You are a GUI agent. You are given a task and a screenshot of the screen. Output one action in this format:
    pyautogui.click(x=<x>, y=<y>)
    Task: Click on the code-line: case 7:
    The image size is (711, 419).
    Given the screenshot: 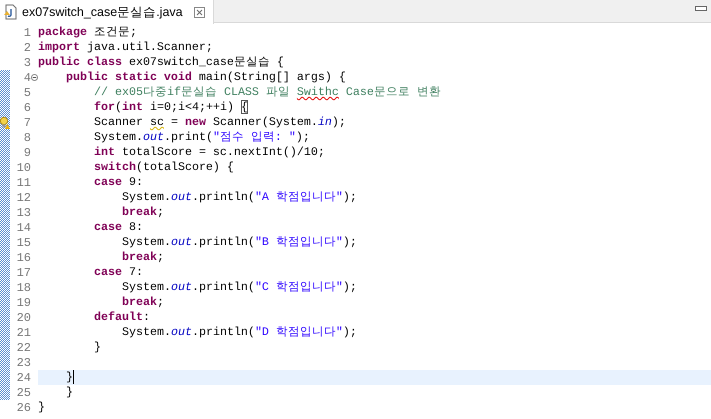 What is the action you would take?
    pyautogui.click(x=118, y=272)
    